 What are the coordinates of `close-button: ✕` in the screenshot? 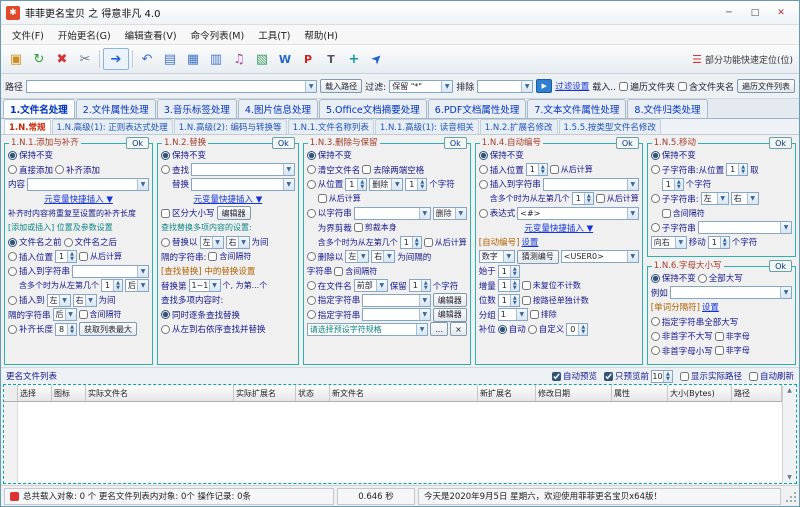 It's located at (781, 13).